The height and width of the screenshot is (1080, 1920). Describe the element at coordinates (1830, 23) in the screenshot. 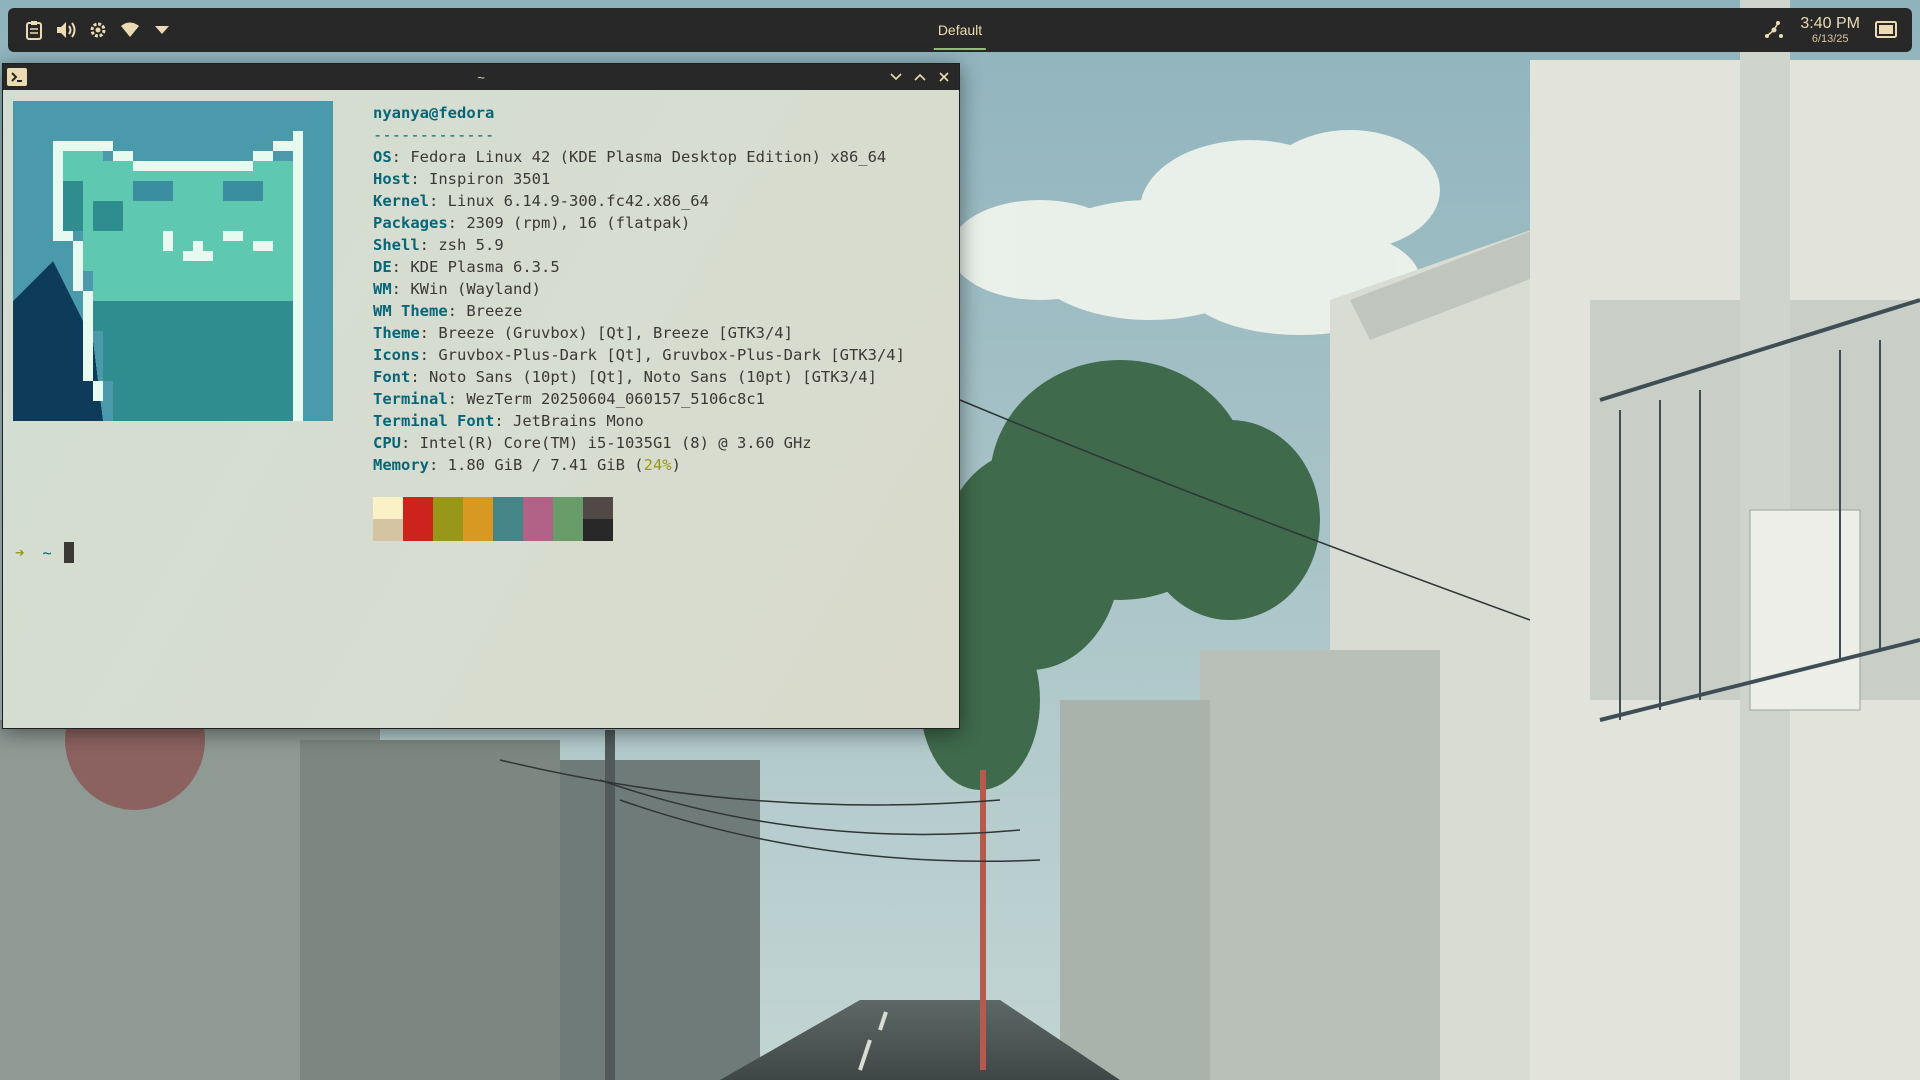

I see `clock-time: 3:40 PM` at that location.